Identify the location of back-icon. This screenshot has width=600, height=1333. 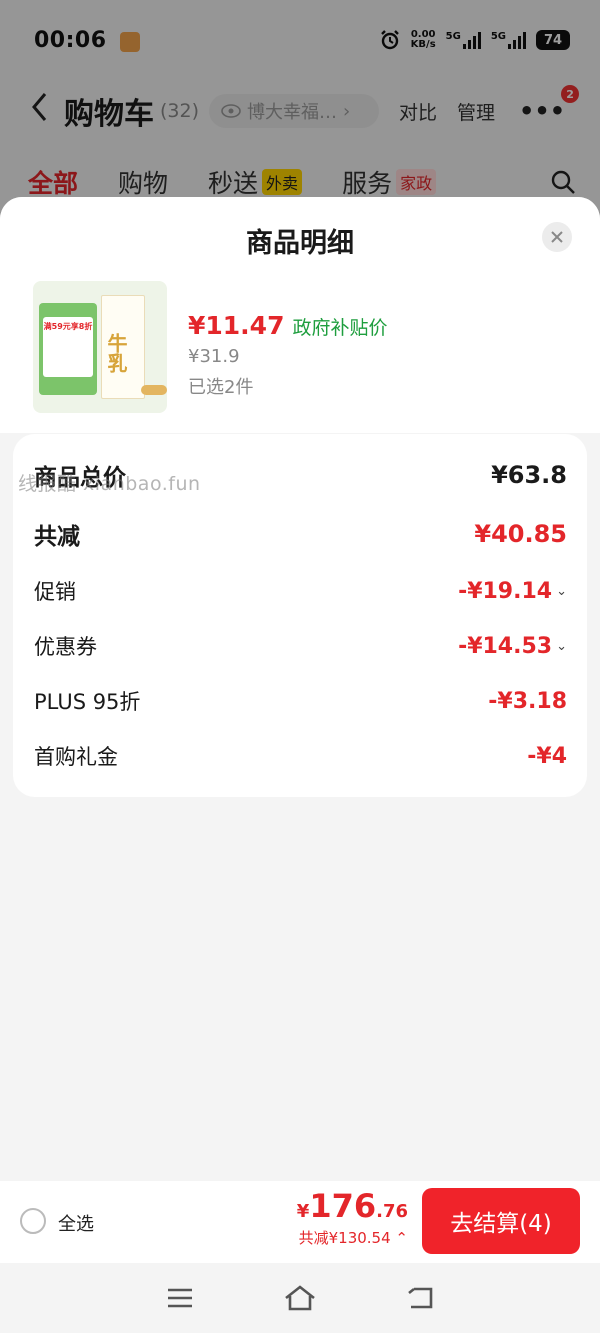
(420, 1298).